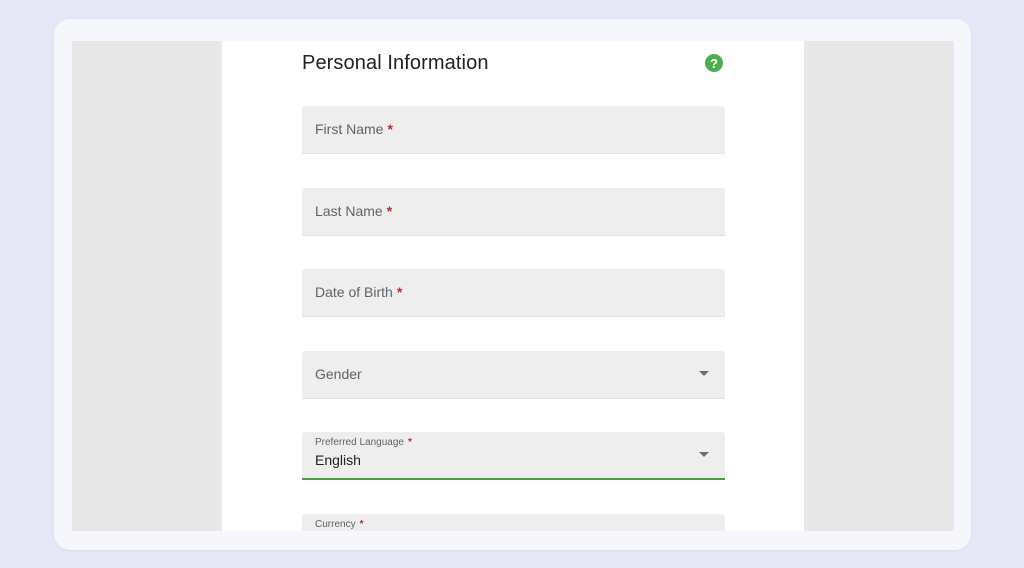 The image size is (1024, 568). I want to click on currency-select: Currency *, so click(513, 522).